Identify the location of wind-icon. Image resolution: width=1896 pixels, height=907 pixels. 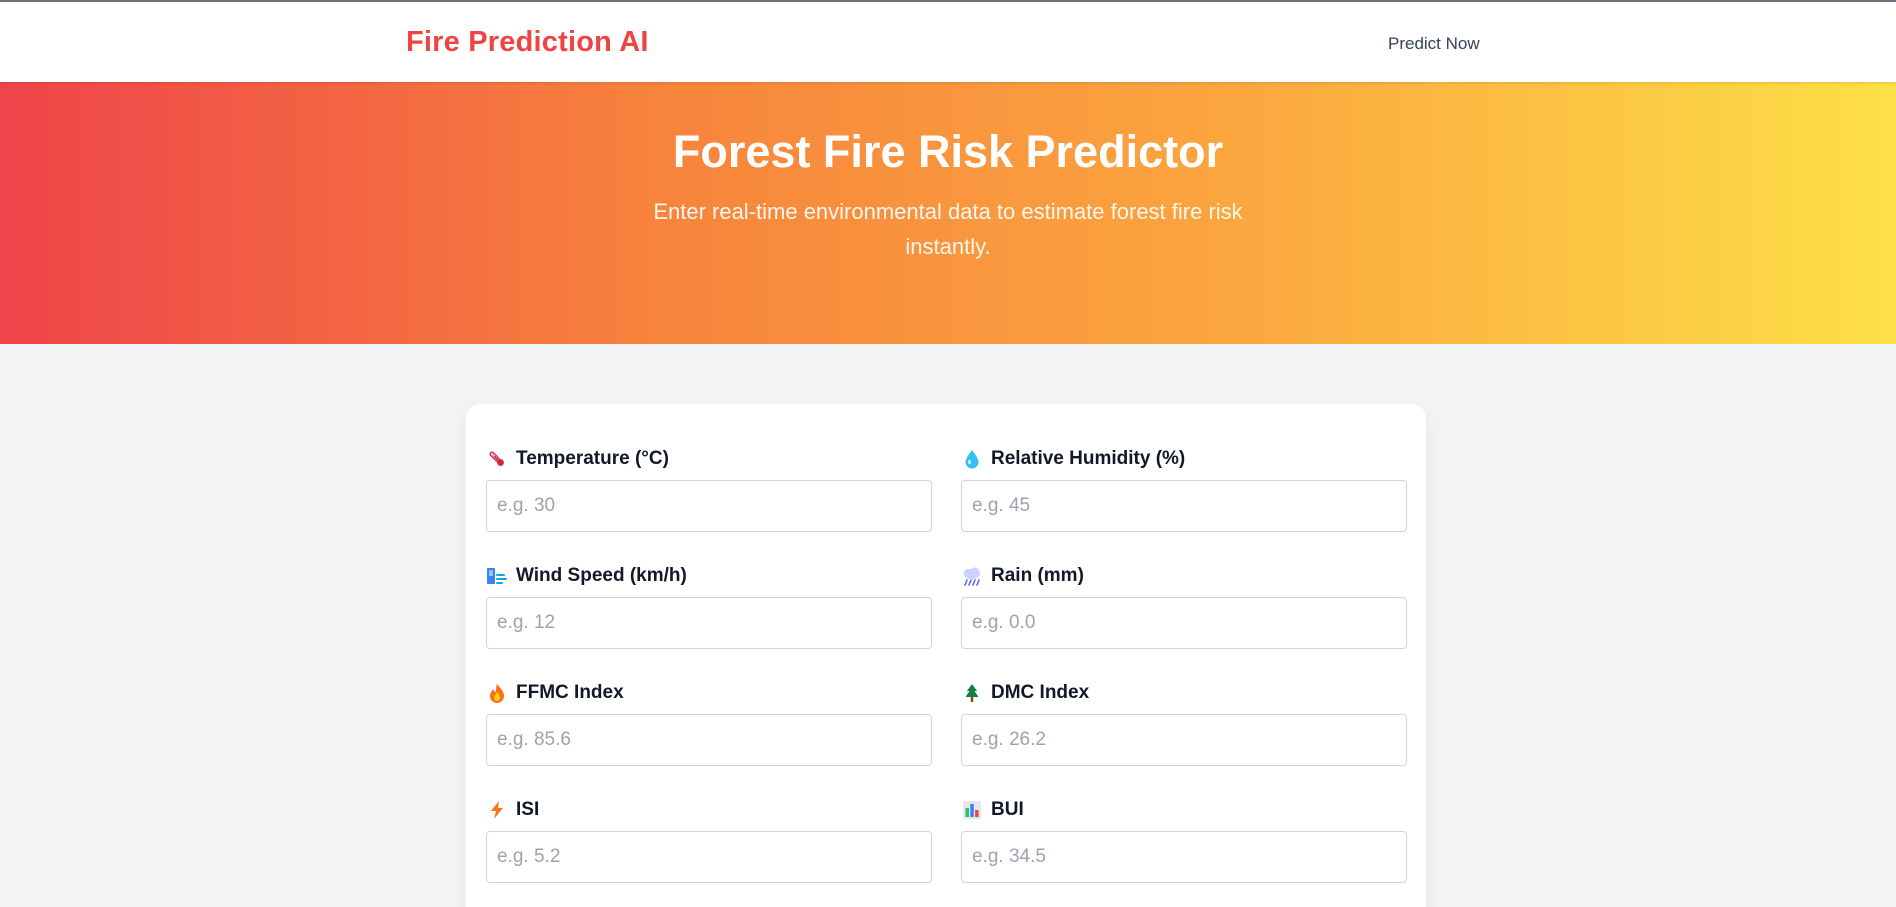
(497, 576).